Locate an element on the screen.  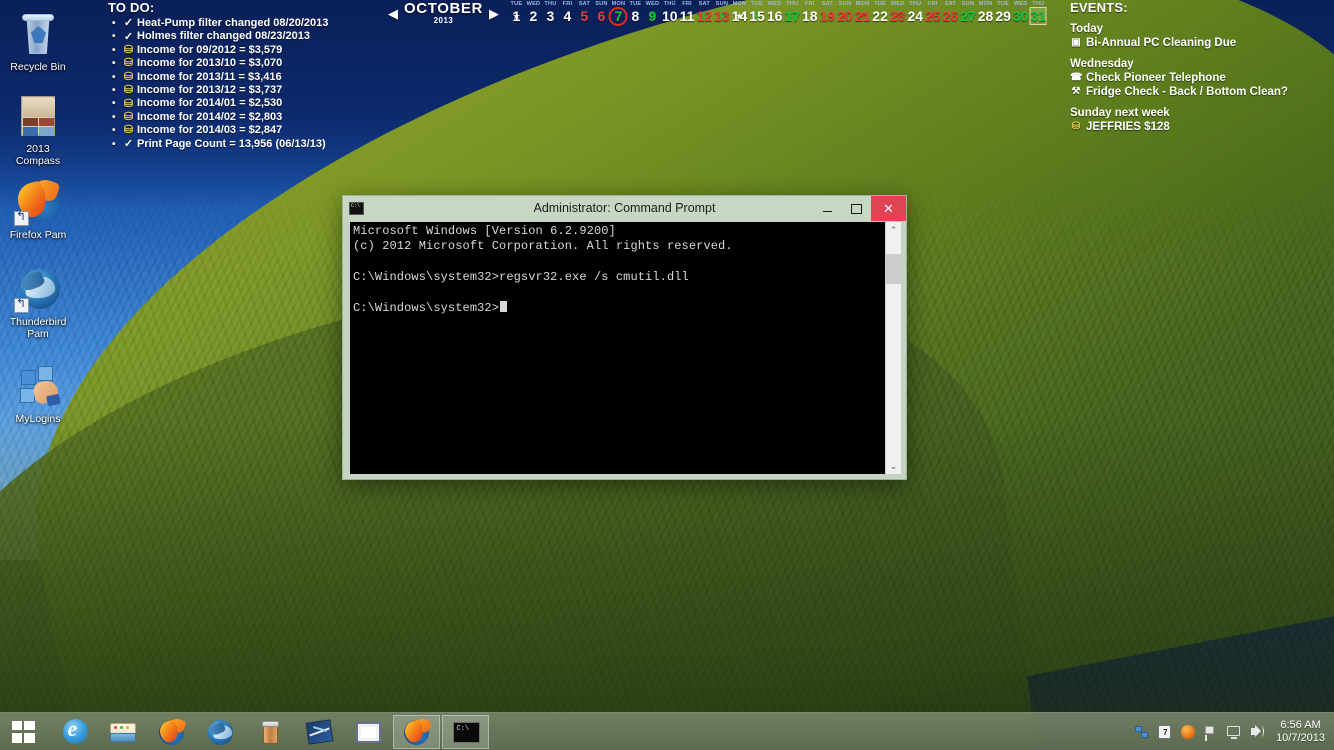
maximize-button is located at coordinates (856, 208).